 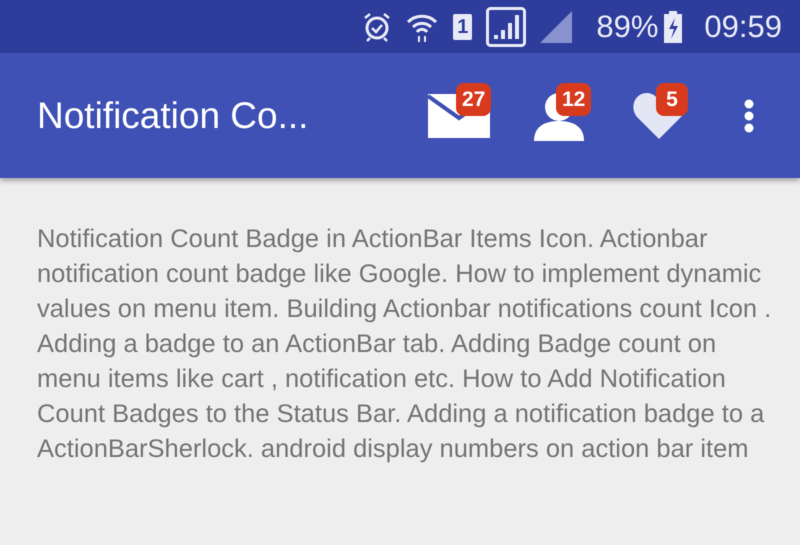 I want to click on action-item-button: 12, so click(x=559, y=115).